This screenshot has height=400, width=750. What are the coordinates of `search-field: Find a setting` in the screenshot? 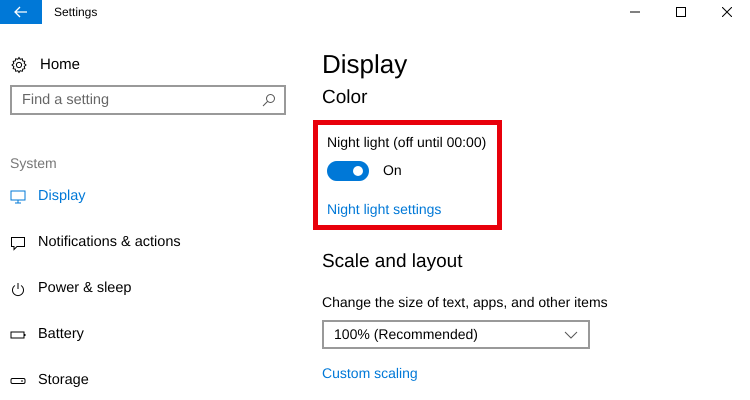 It's located at (148, 100).